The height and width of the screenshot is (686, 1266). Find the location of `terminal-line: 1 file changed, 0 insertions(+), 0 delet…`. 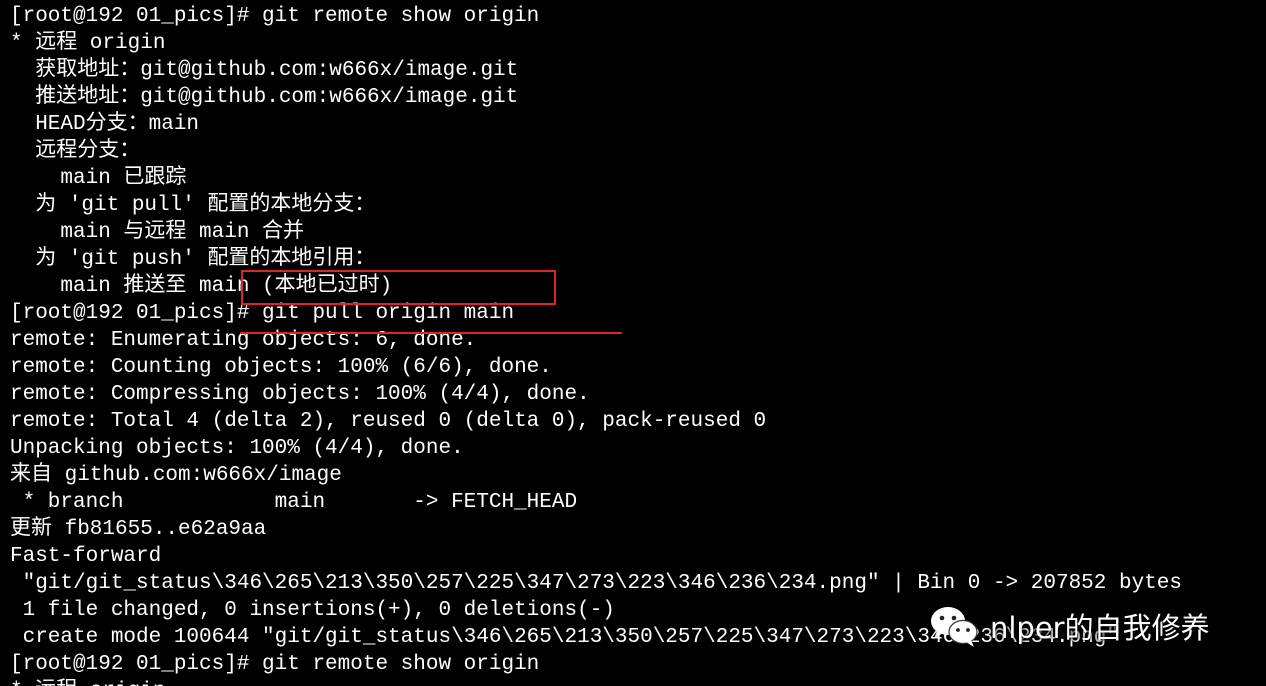

terminal-line: 1 file changed, 0 insertions(+), 0 delet… is located at coordinates (312, 610).